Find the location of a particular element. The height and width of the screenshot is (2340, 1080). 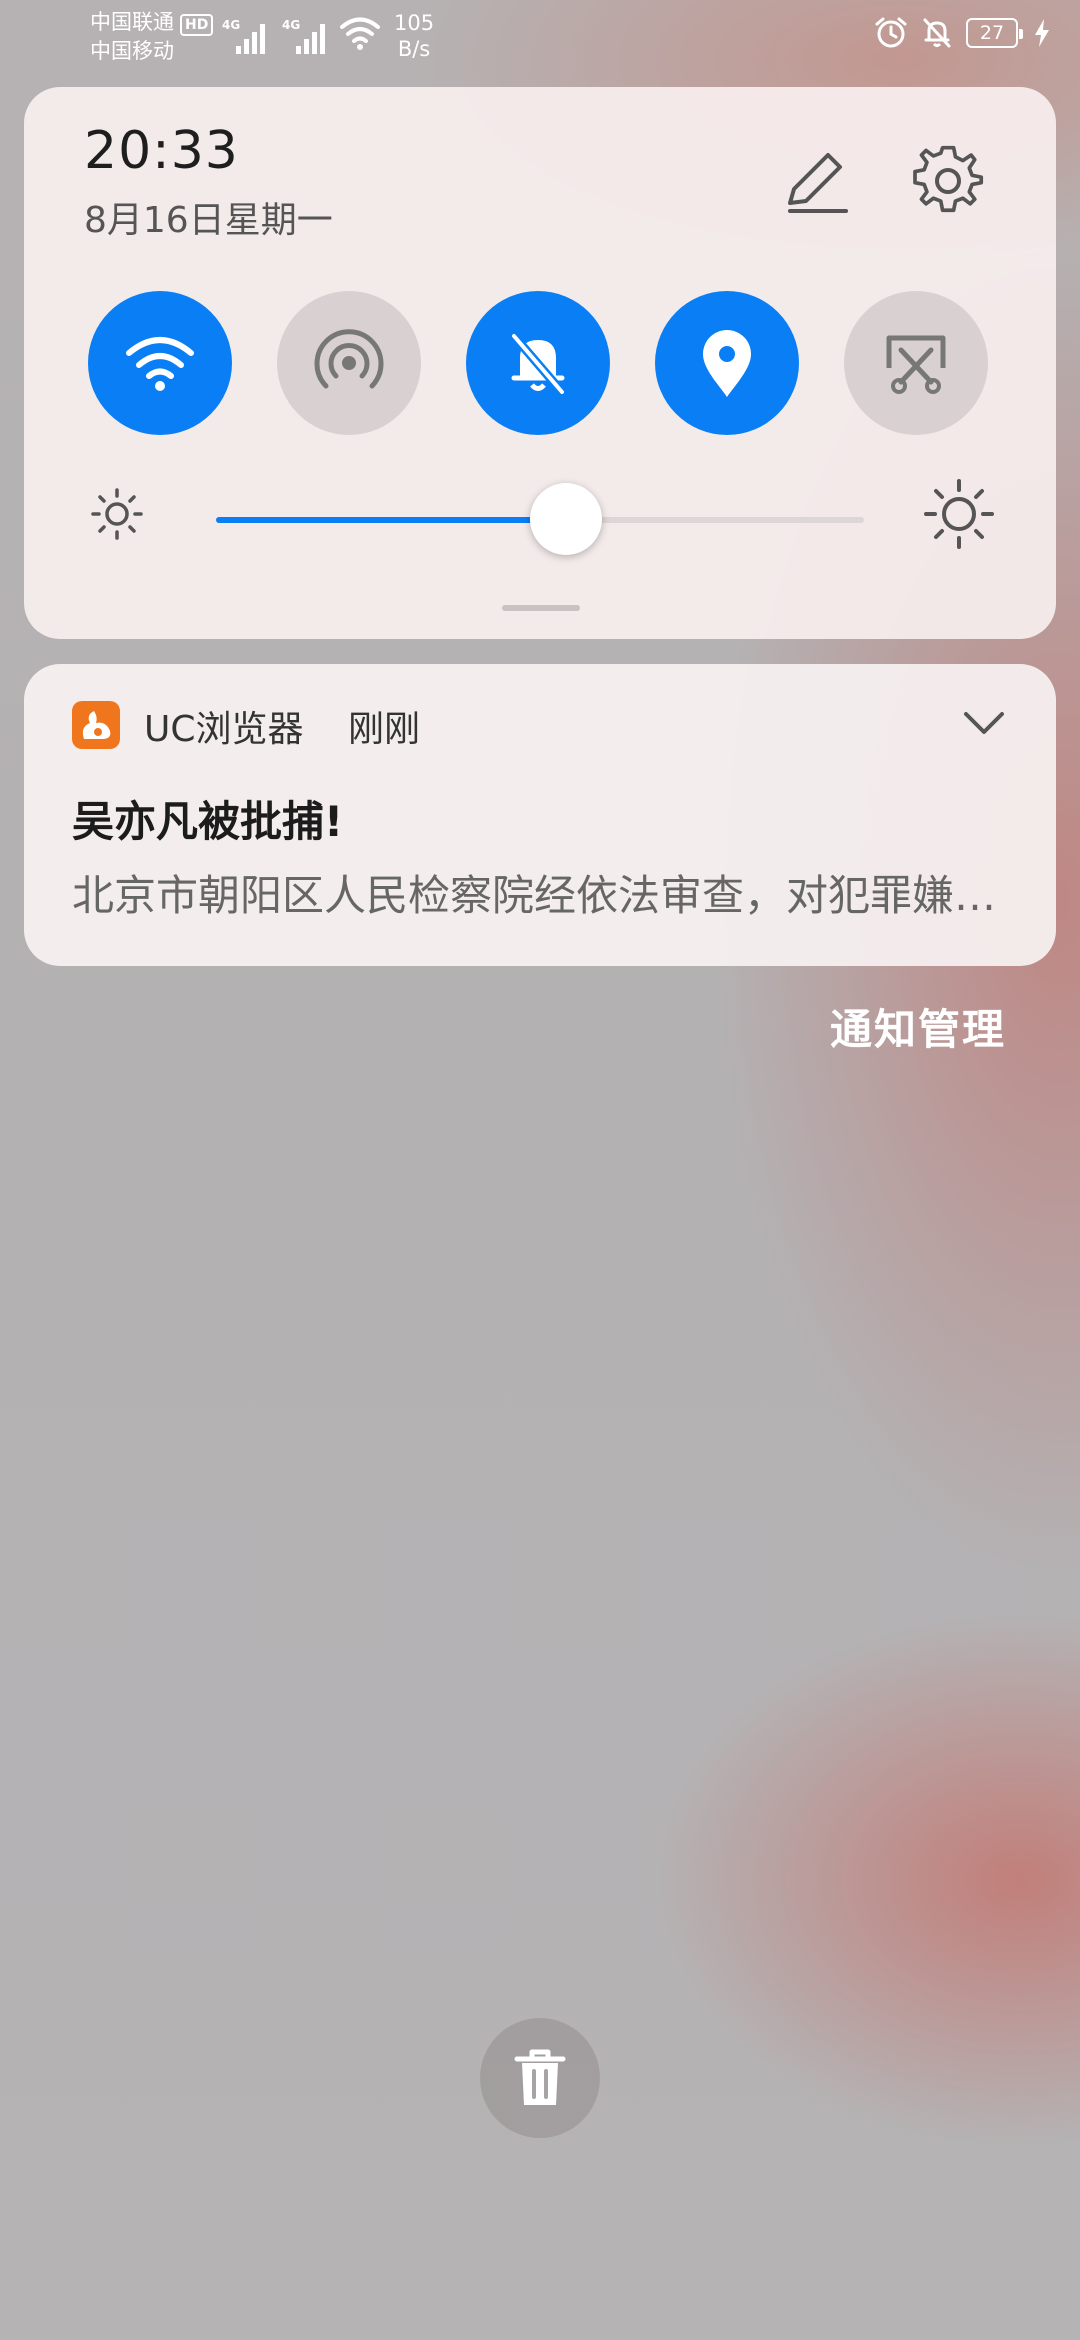

trash-icon is located at coordinates (540, 2077).